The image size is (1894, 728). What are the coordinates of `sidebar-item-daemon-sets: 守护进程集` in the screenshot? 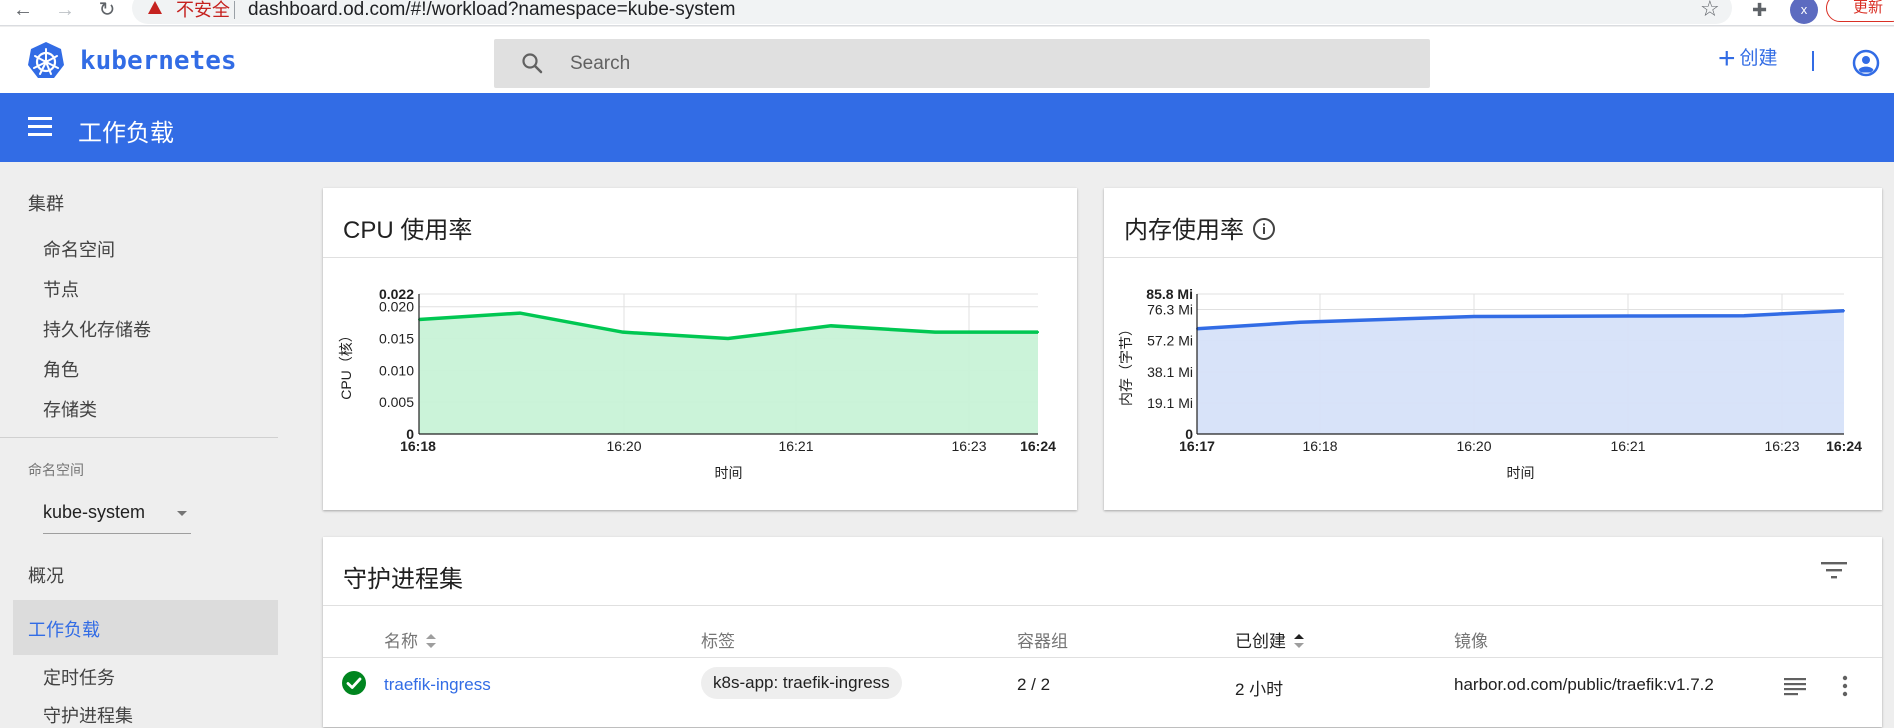 It's located at (88, 715).